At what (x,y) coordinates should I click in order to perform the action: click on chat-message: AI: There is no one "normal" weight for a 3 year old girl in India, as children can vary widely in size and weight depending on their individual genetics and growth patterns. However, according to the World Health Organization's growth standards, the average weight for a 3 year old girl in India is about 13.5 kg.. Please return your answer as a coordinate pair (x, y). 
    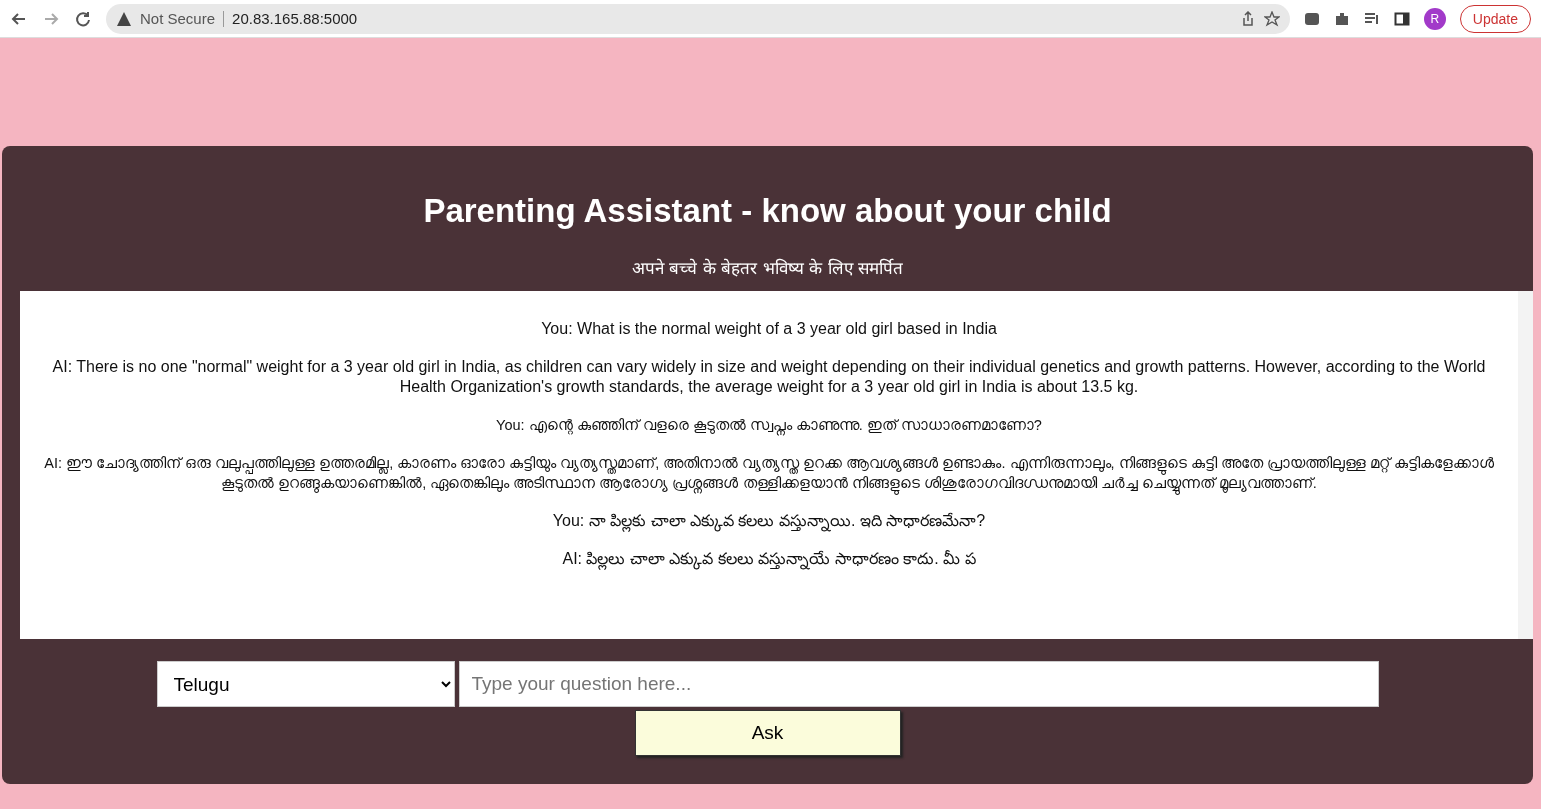
    Looking at the image, I should click on (769, 377).